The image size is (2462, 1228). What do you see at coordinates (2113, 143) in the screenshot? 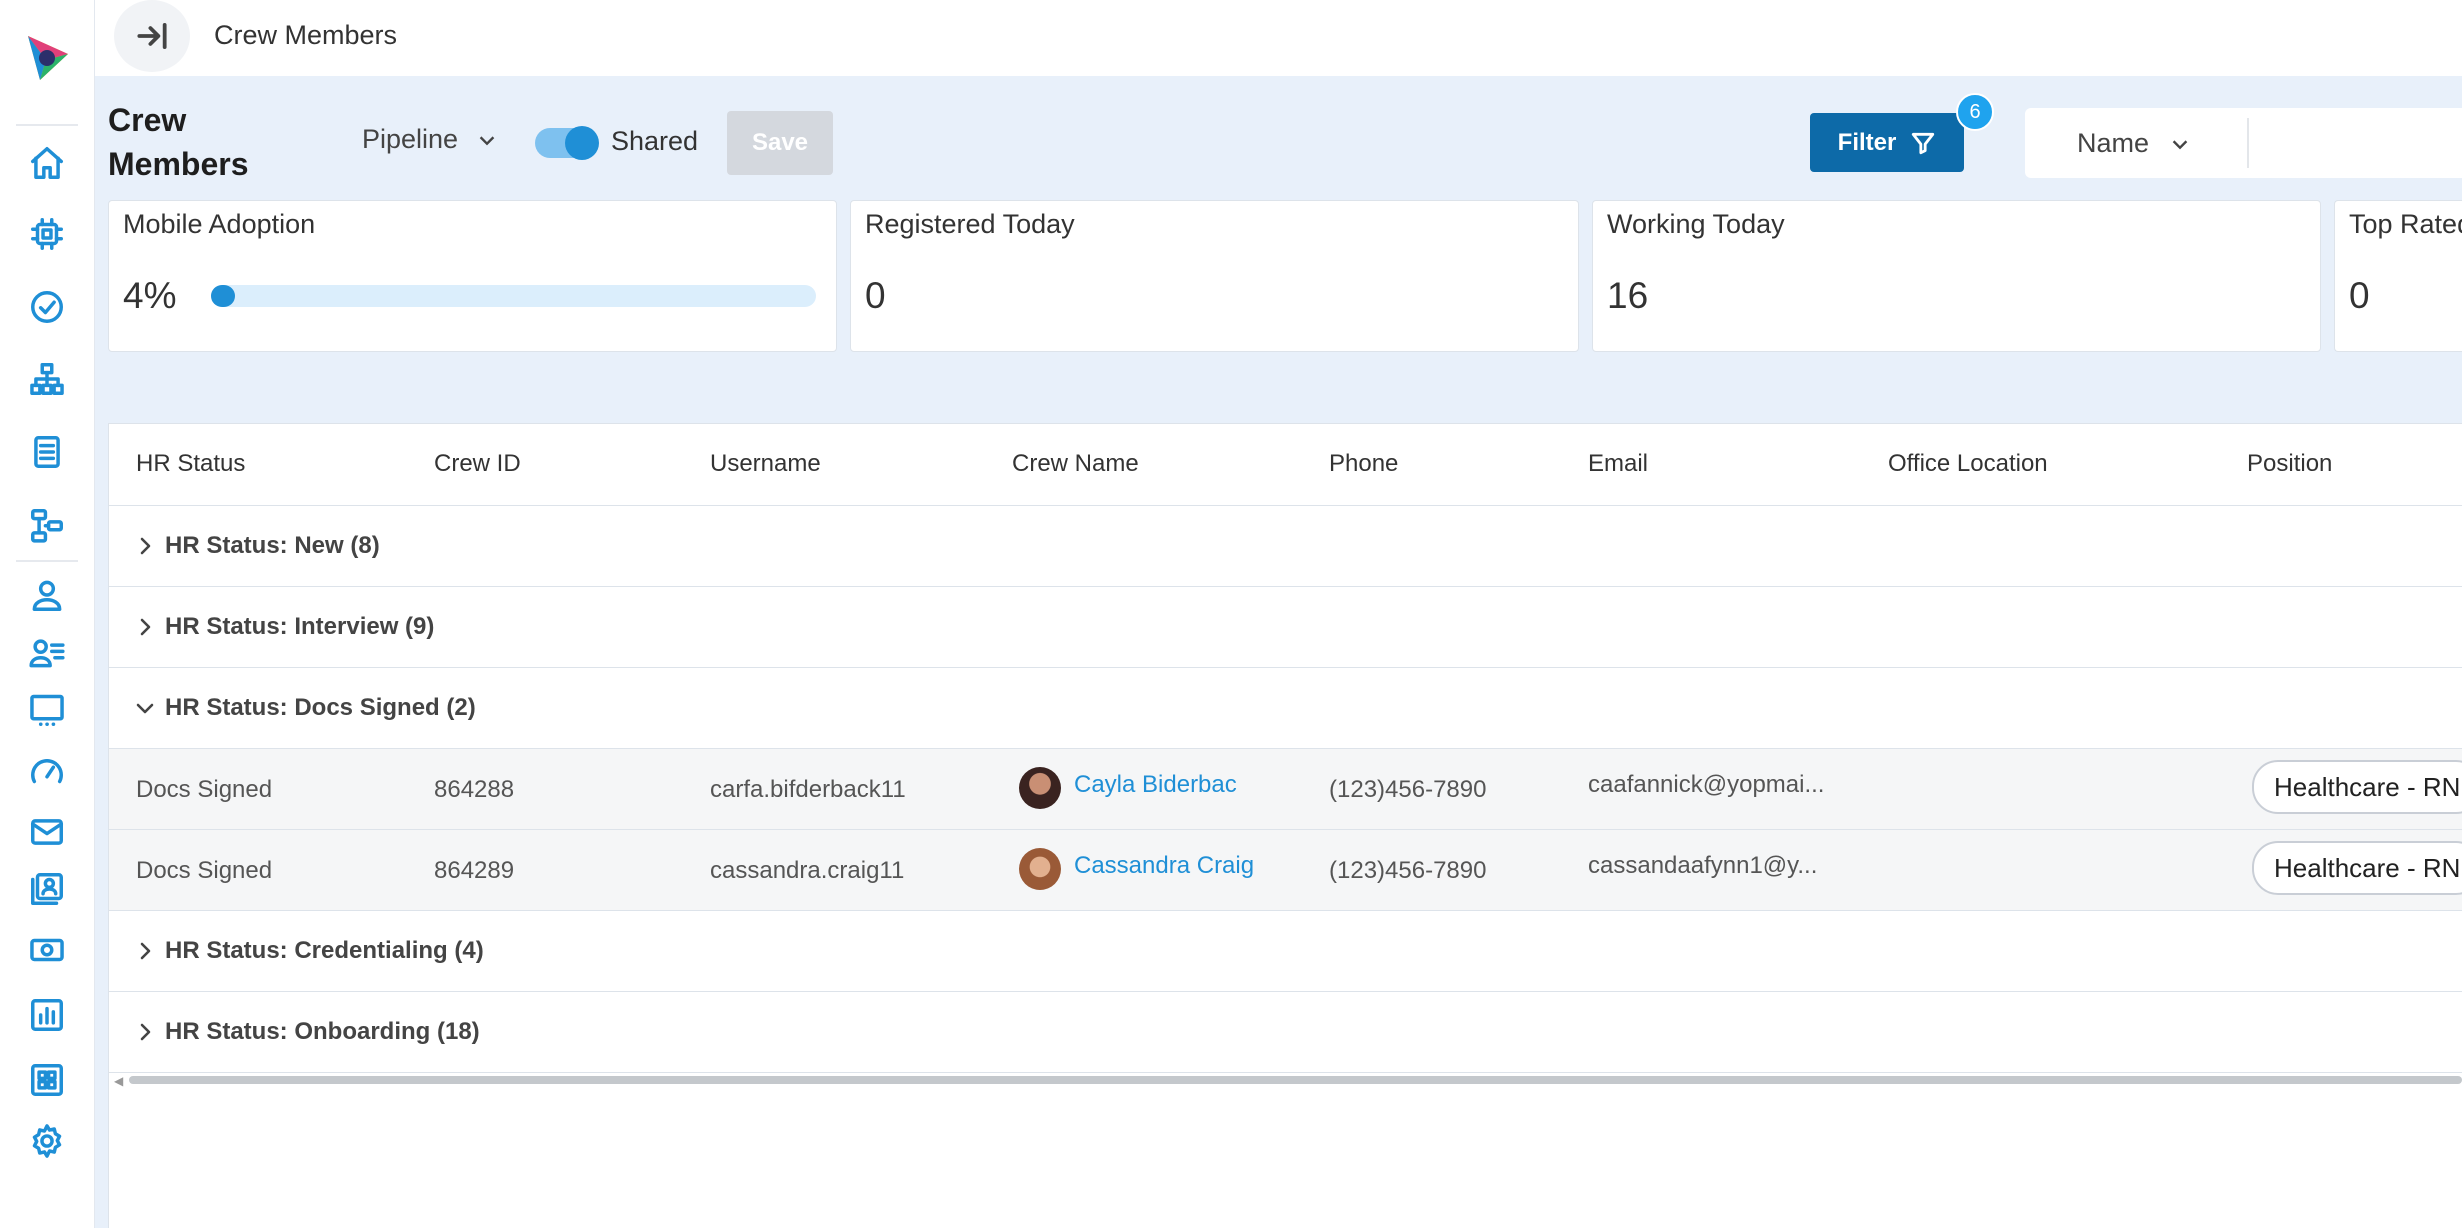
I see `search-field-value: Name` at bounding box center [2113, 143].